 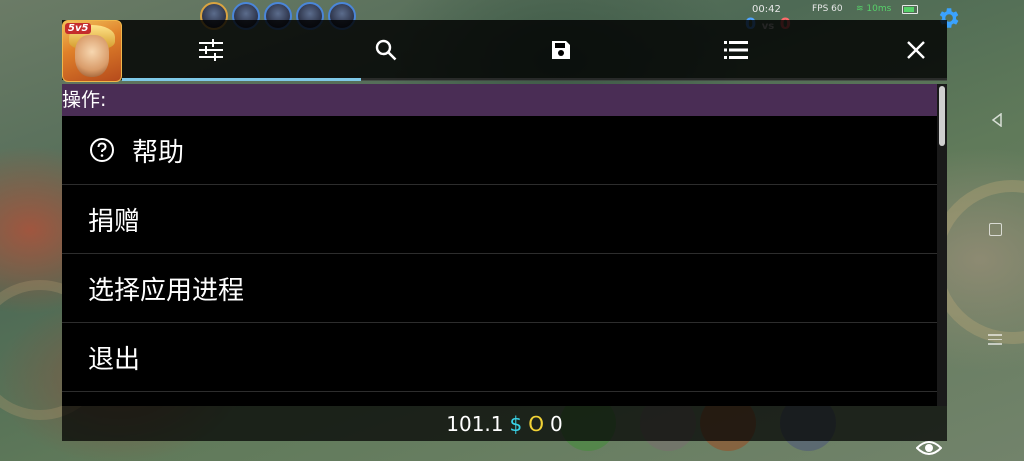 I want to click on save-icon, so click(x=561, y=50).